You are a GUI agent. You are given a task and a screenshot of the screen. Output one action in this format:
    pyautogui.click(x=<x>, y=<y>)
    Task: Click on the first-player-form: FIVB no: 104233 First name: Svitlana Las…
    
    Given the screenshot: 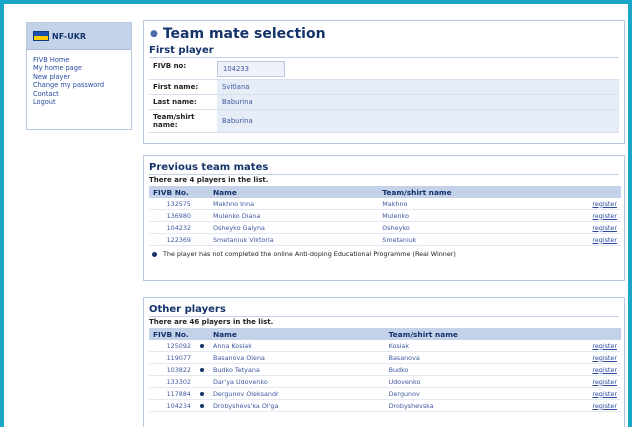 What is the action you would take?
    pyautogui.click(x=384, y=96)
    